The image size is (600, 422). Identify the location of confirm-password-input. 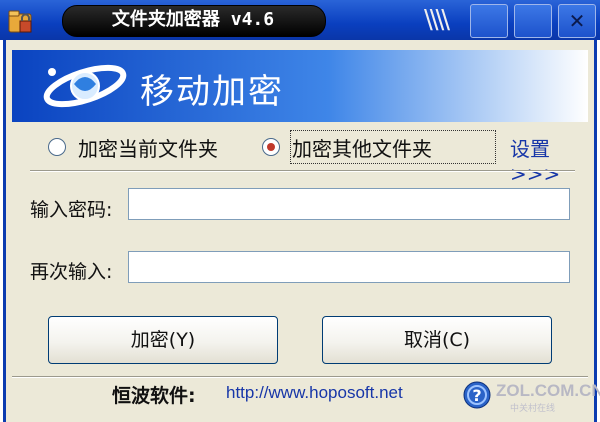
(349, 267).